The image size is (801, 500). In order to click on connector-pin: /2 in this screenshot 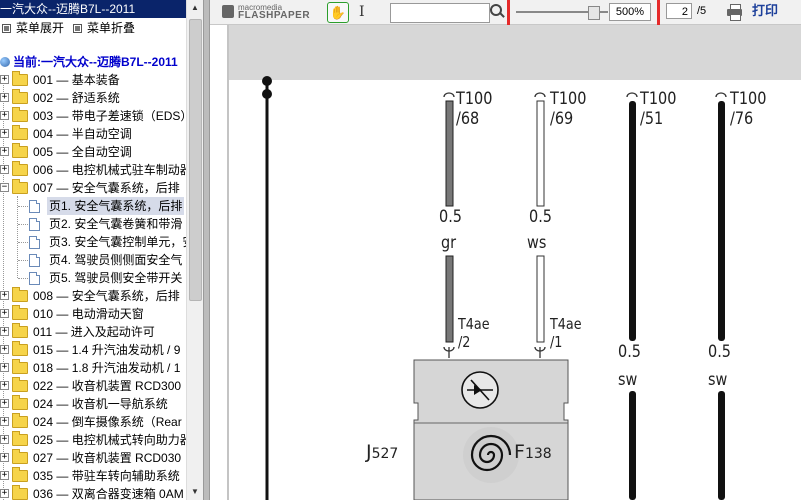, I will do `click(464, 342)`.